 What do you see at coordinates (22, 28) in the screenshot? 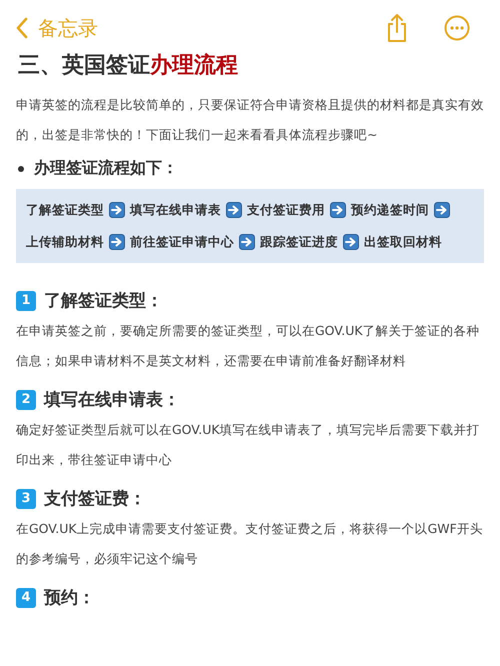
I see `back-chevron-icon` at bounding box center [22, 28].